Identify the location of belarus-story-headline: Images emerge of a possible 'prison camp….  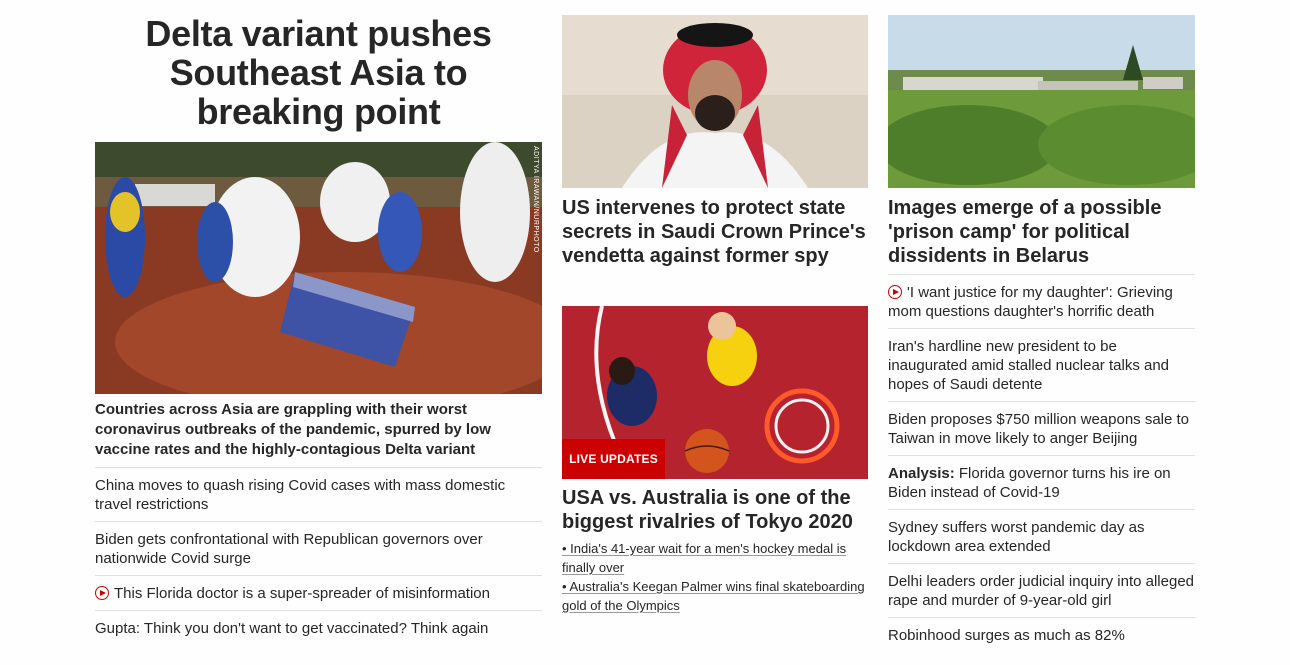
(1041, 232).